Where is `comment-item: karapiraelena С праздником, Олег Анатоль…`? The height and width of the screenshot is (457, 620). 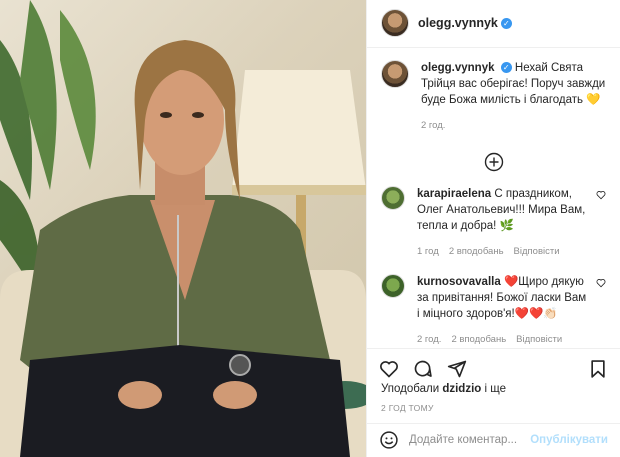
comment-item: karapiraelena С праздником, Олег Анатоль… is located at coordinates (493, 222).